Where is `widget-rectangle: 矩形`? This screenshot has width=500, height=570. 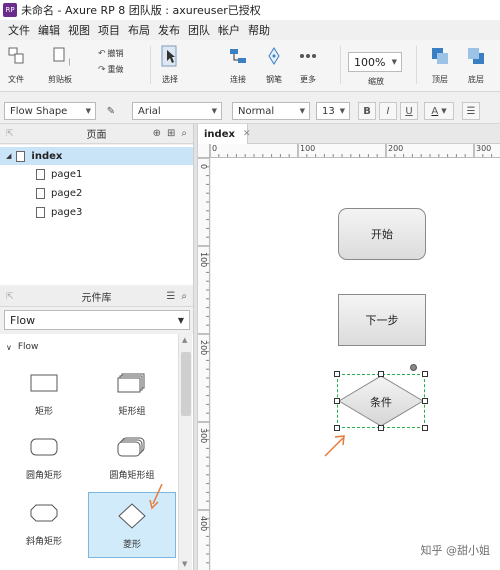 widget-rectangle: 矩形 is located at coordinates (44, 393).